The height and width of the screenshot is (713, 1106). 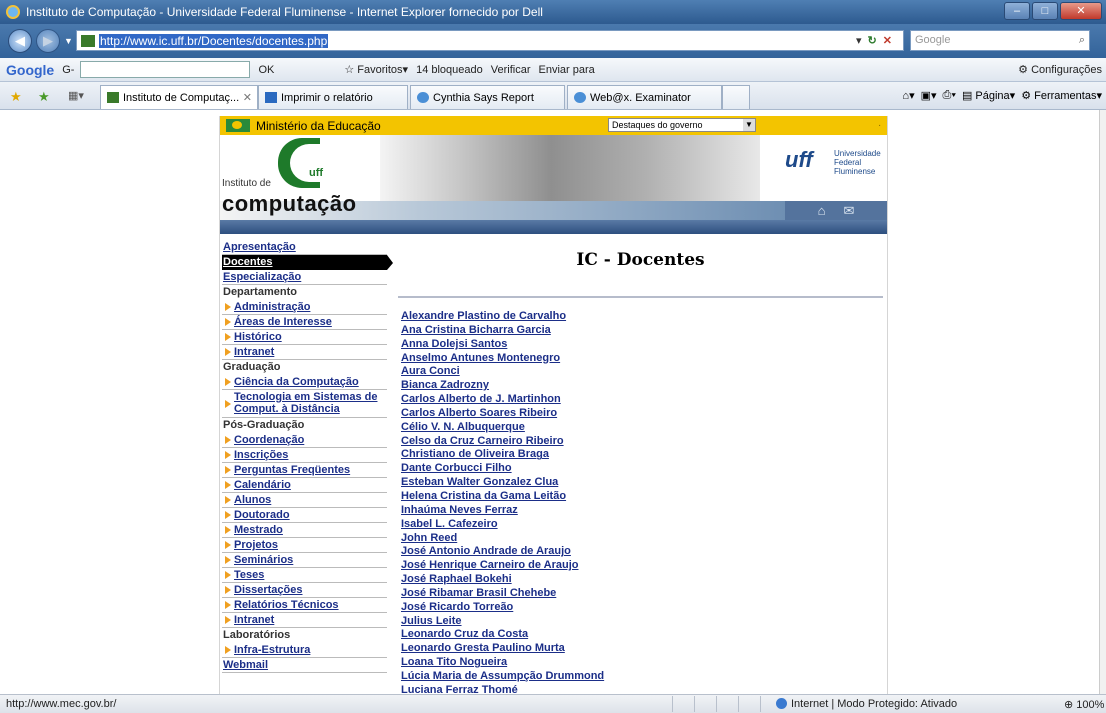 What do you see at coordinates (16, 97) in the screenshot?
I see `favorites-star-icon: ★` at bounding box center [16, 97].